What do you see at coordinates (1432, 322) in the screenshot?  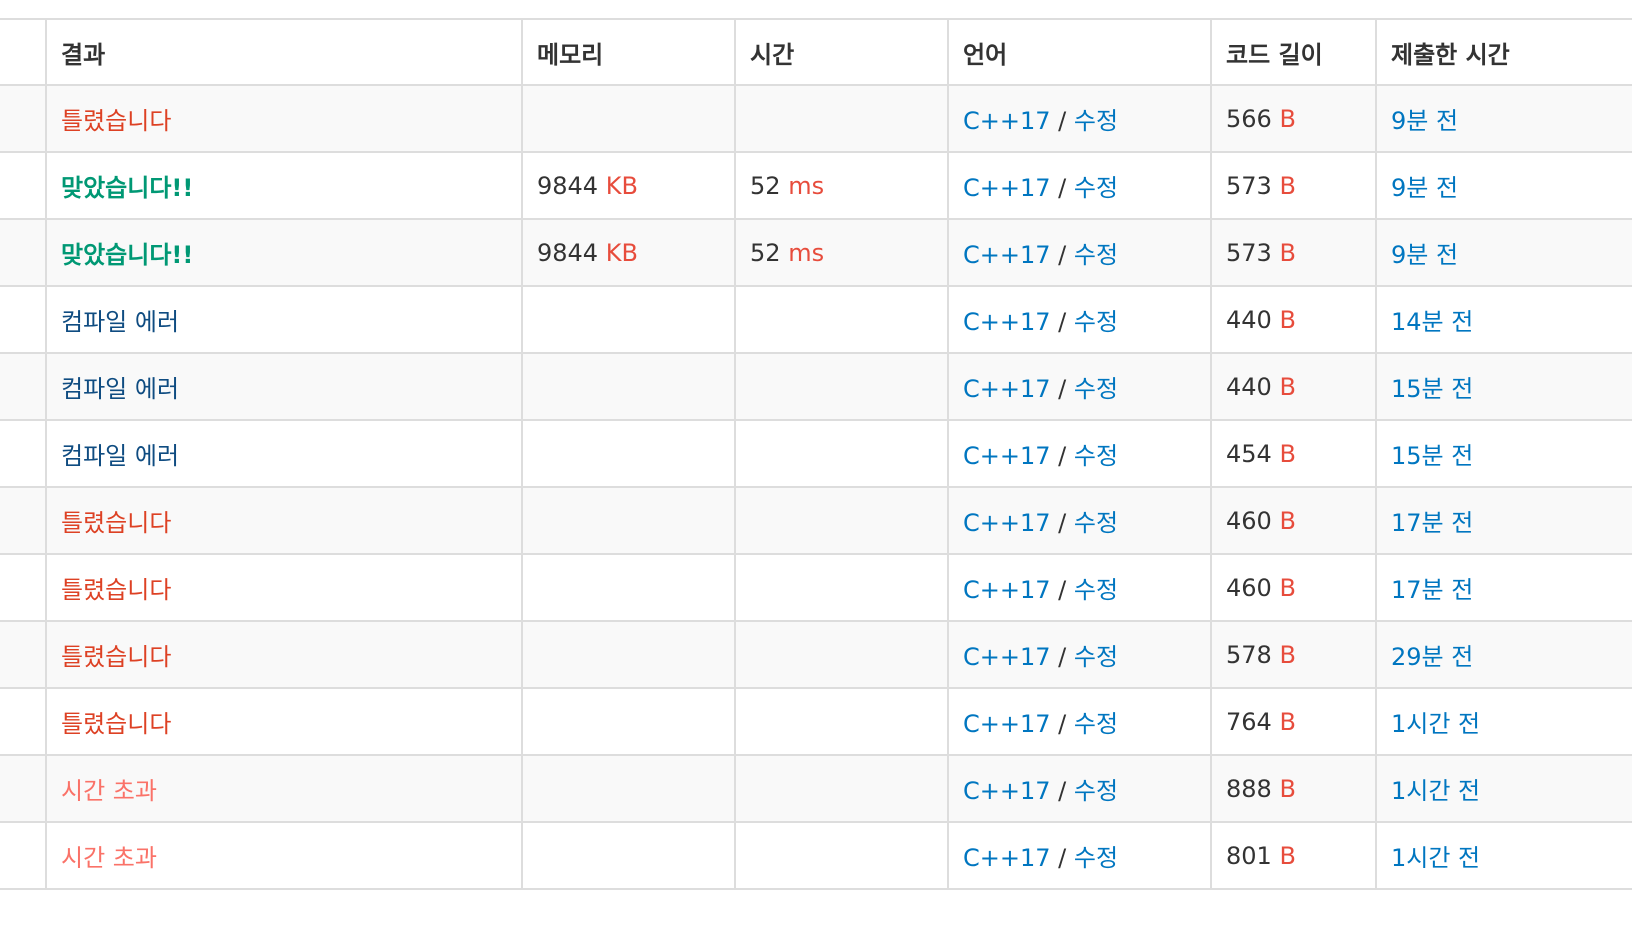 I see `submitted-time-link: 14분 전` at bounding box center [1432, 322].